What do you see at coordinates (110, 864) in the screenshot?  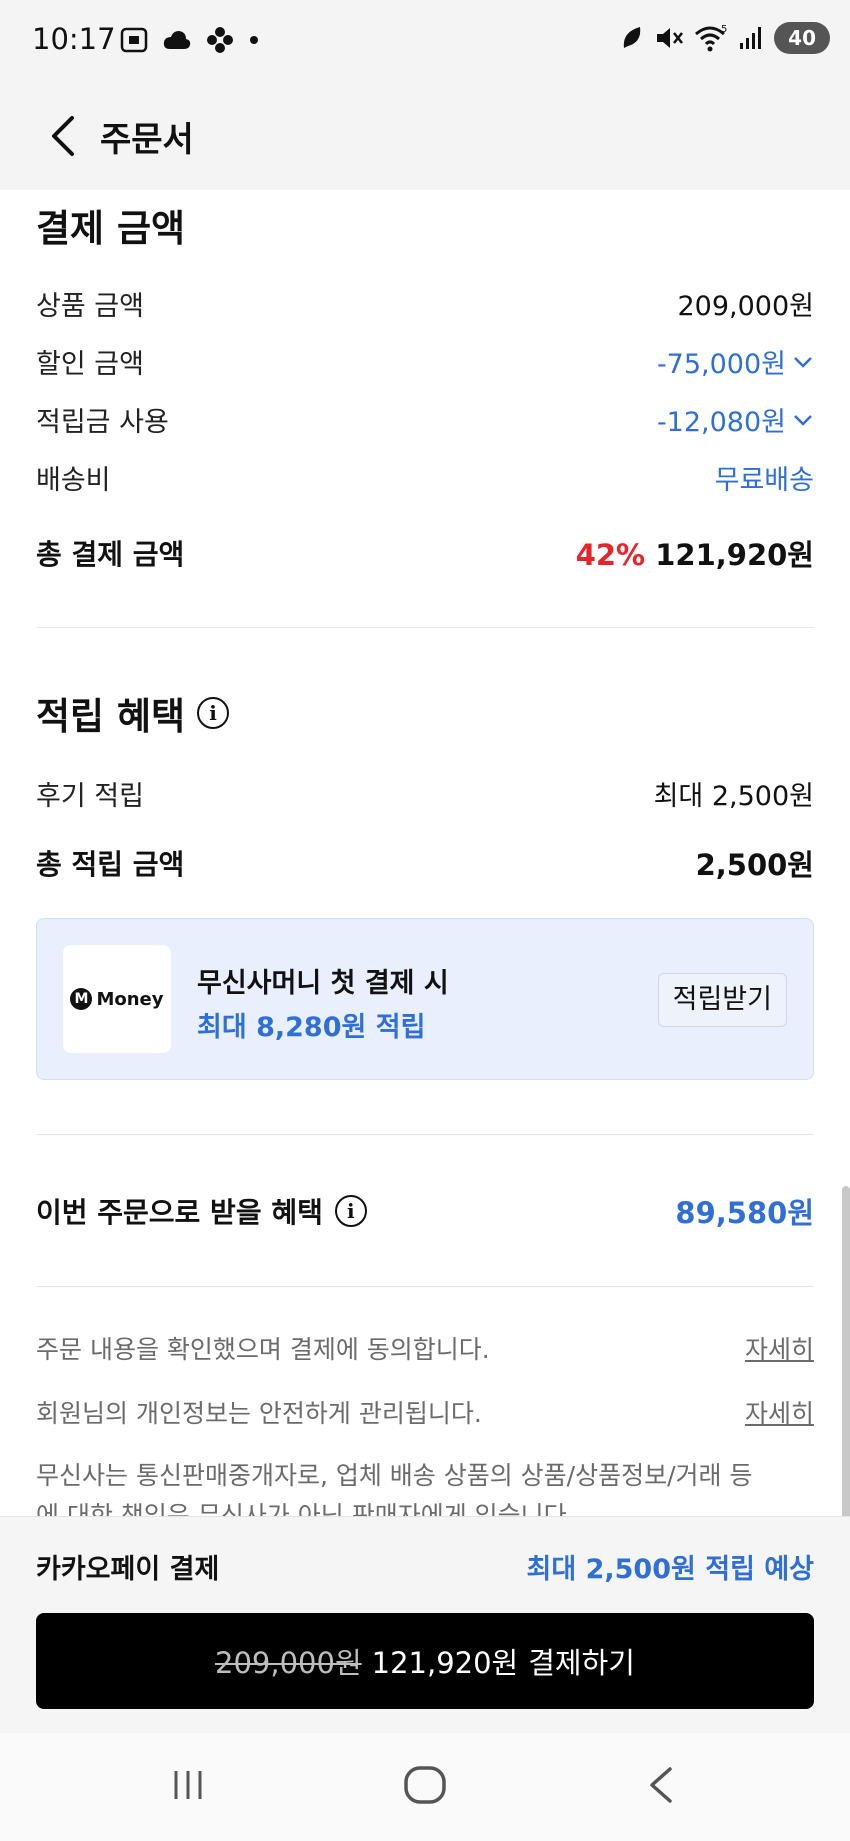 I see `total-reward-label: 총 적립 금액` at bounding box center [110, 864].